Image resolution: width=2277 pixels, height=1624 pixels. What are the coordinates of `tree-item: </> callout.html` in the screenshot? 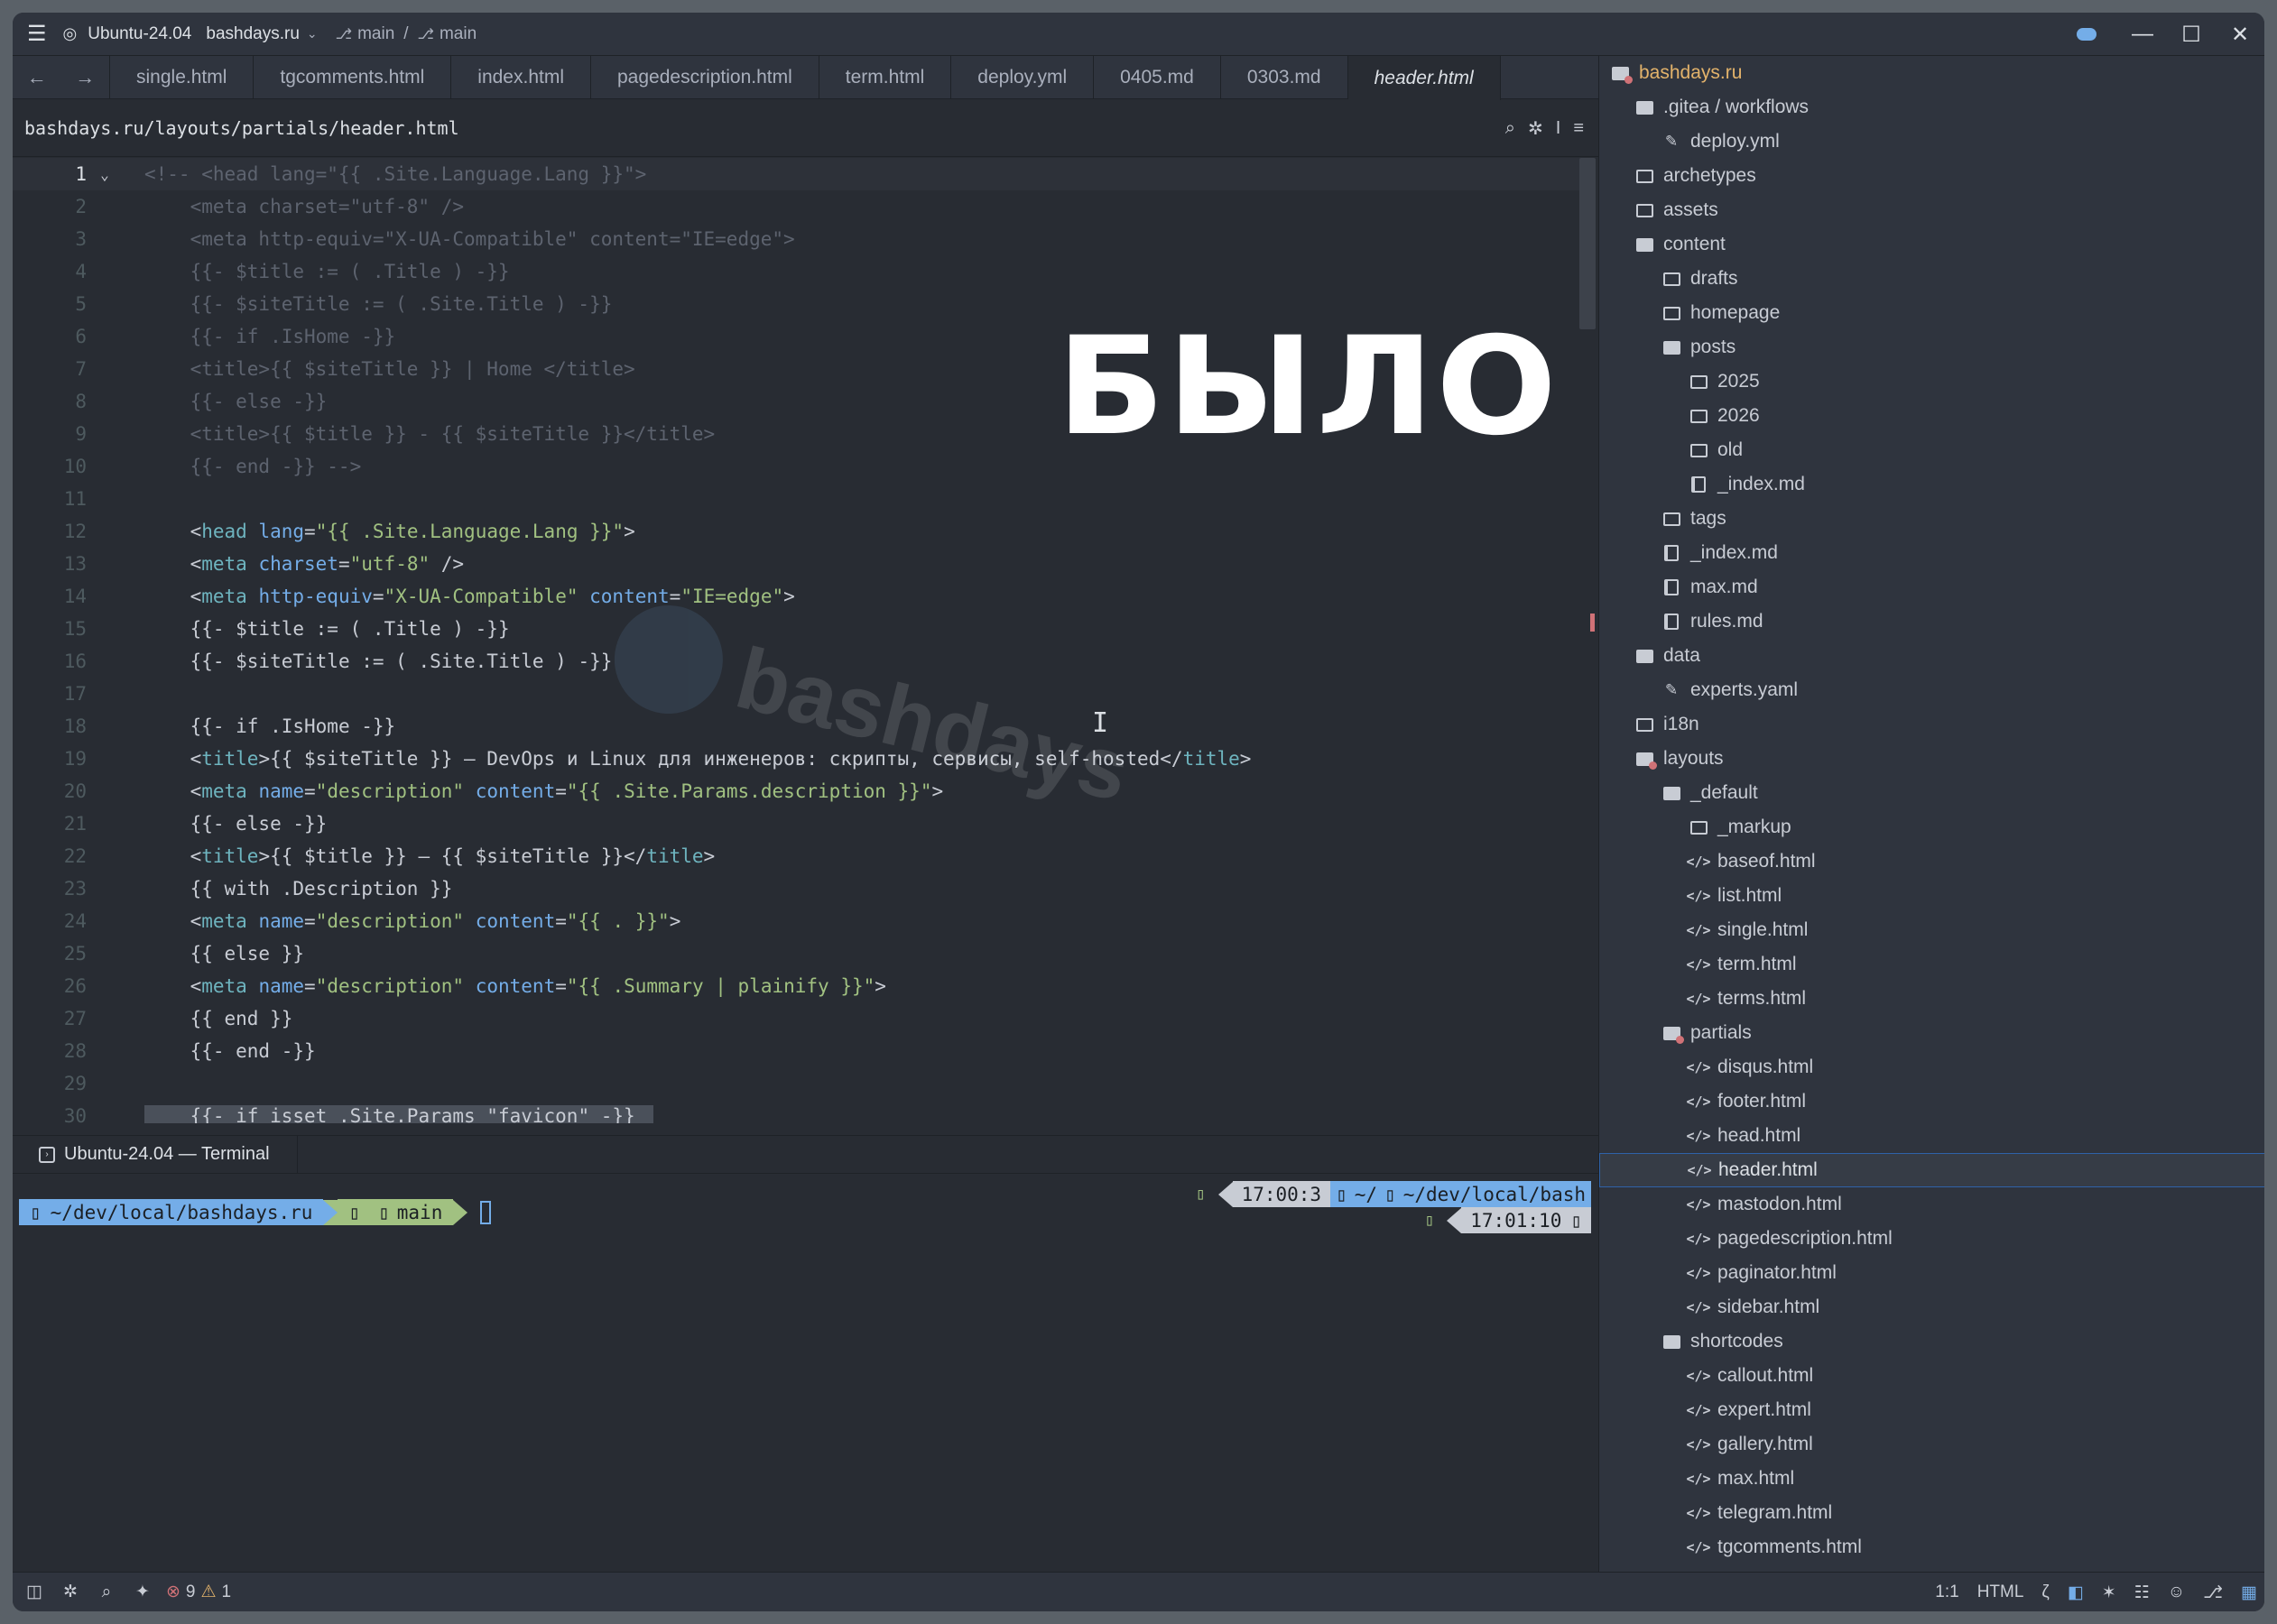 It's located at (1931, 1376).